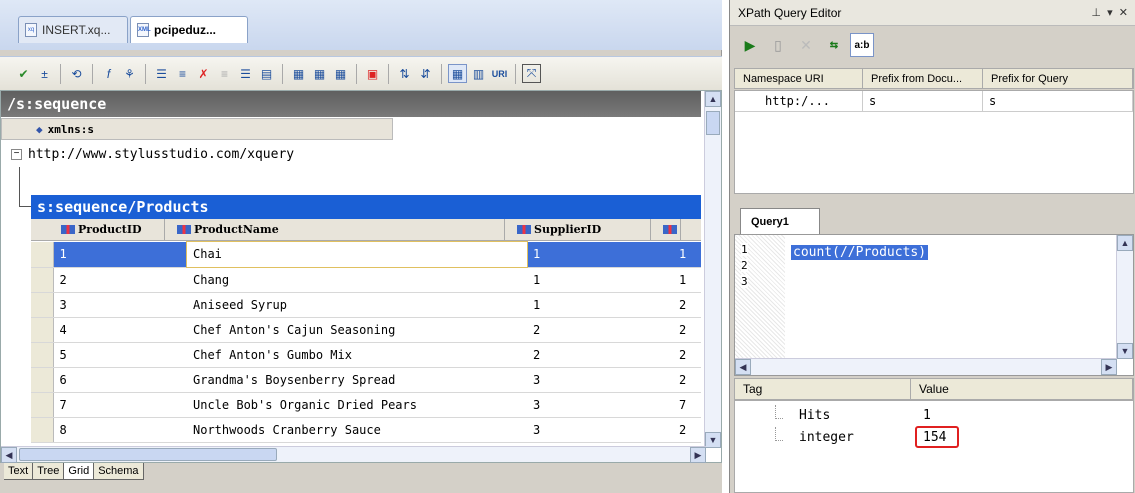  I want to click on insert-row-icon: ☰, so click(161, 73).